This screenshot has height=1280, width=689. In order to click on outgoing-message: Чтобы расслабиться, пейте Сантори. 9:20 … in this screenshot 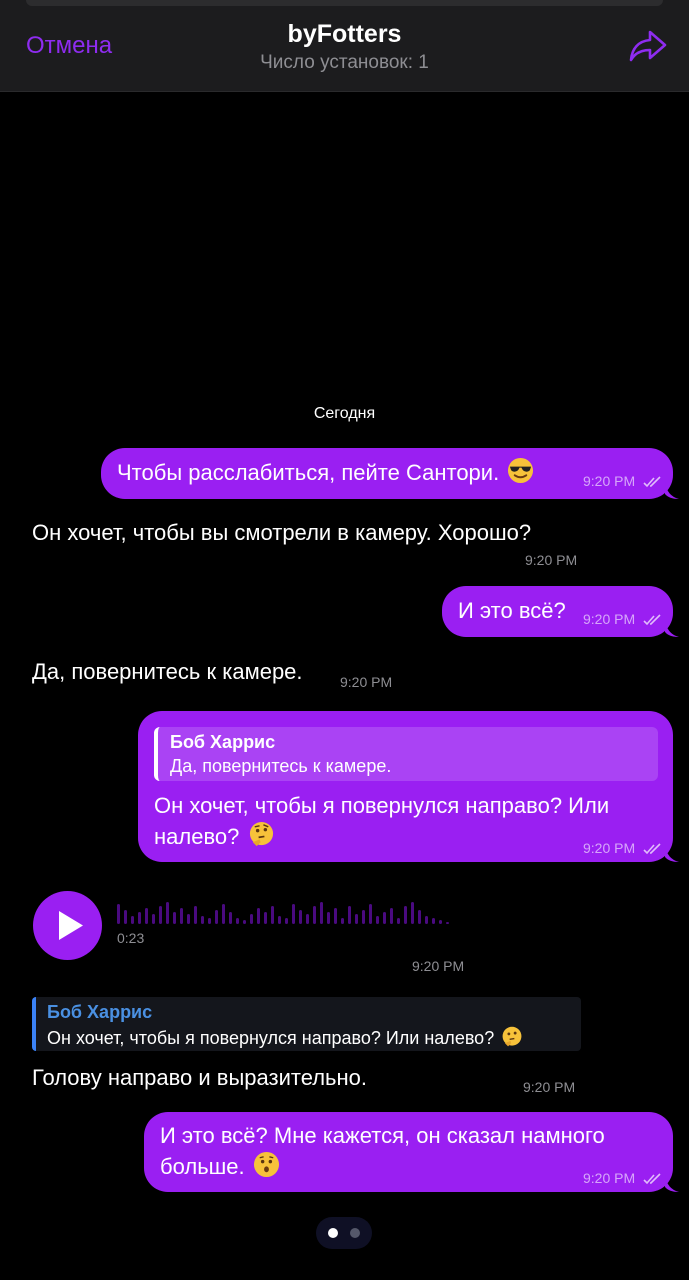, I will do `click(387, 473)`.